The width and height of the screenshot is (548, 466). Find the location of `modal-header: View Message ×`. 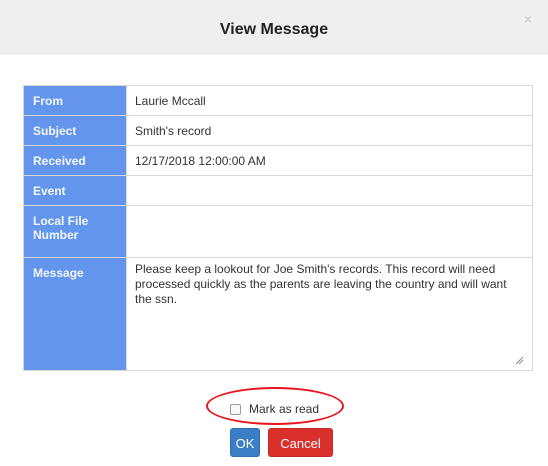

modal-header: View Message × is located at coordinates (274, 27).